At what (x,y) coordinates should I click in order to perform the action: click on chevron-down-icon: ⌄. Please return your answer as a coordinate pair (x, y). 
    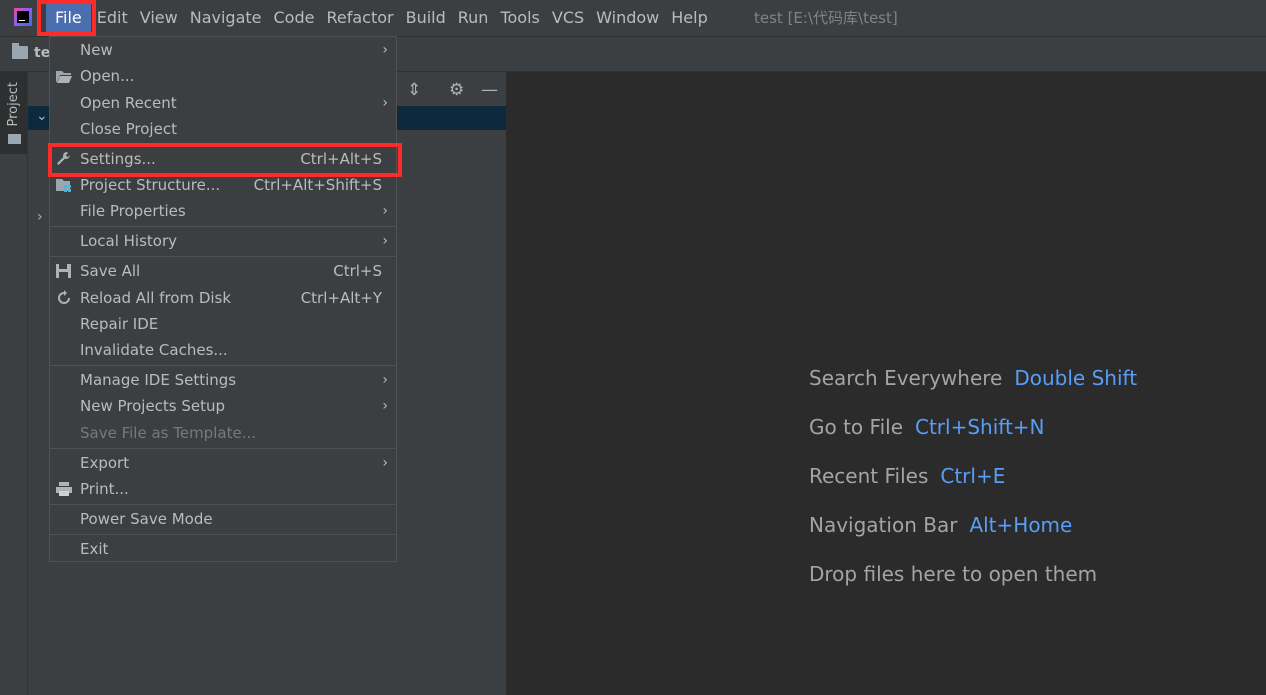
    Looking at the image, I should click on (42, 116).